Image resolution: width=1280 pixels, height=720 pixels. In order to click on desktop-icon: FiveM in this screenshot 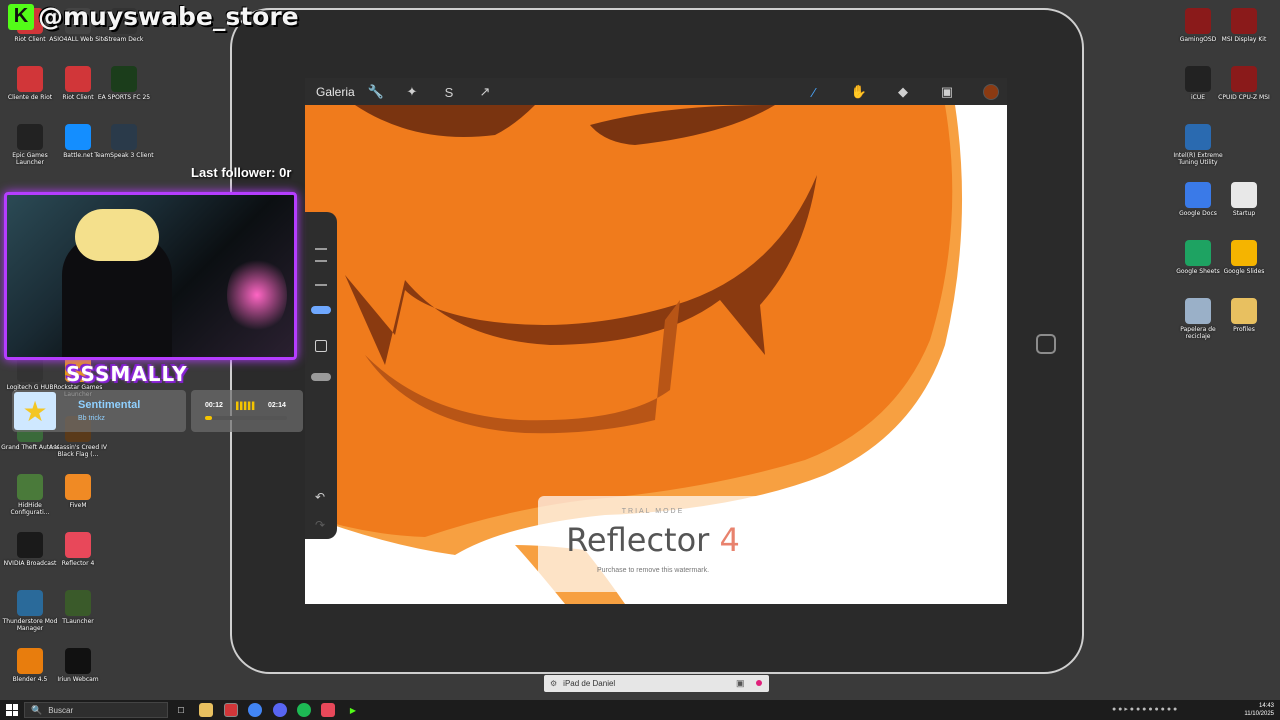, I will do `click(78, 491)`.